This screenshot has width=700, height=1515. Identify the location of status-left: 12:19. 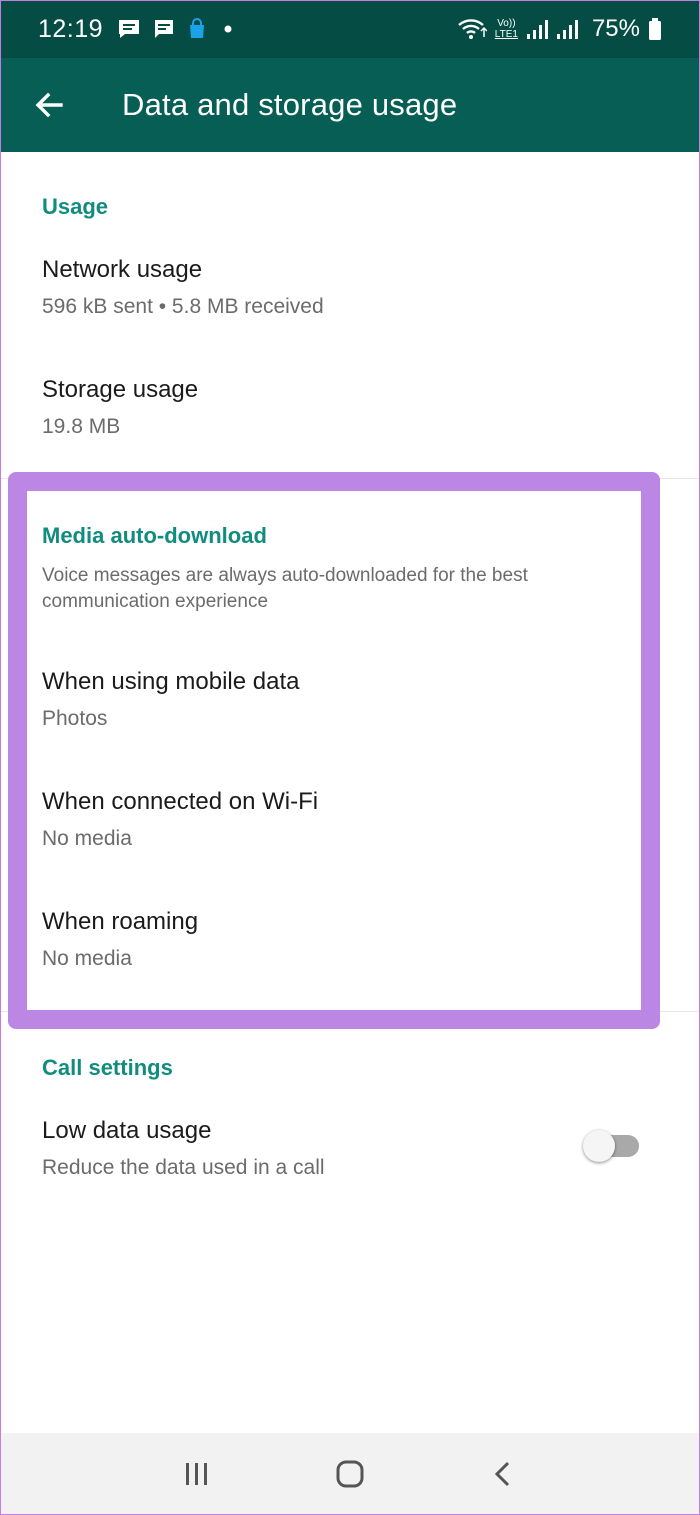
(137, 29).